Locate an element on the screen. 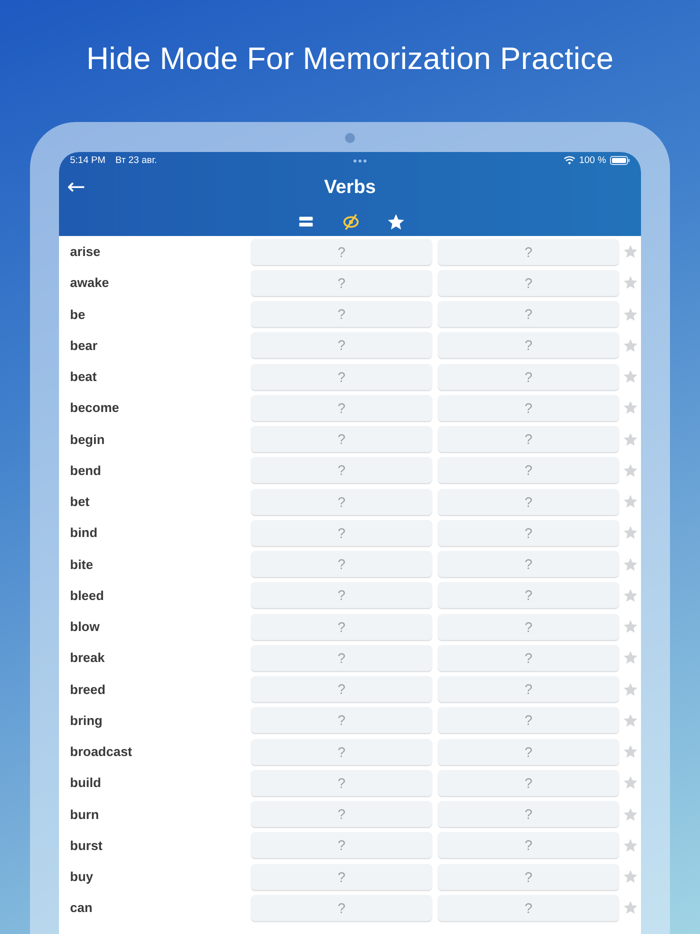 This screenshot has width=700, height=934. wifi-icon is located at coordinates (570, 160).